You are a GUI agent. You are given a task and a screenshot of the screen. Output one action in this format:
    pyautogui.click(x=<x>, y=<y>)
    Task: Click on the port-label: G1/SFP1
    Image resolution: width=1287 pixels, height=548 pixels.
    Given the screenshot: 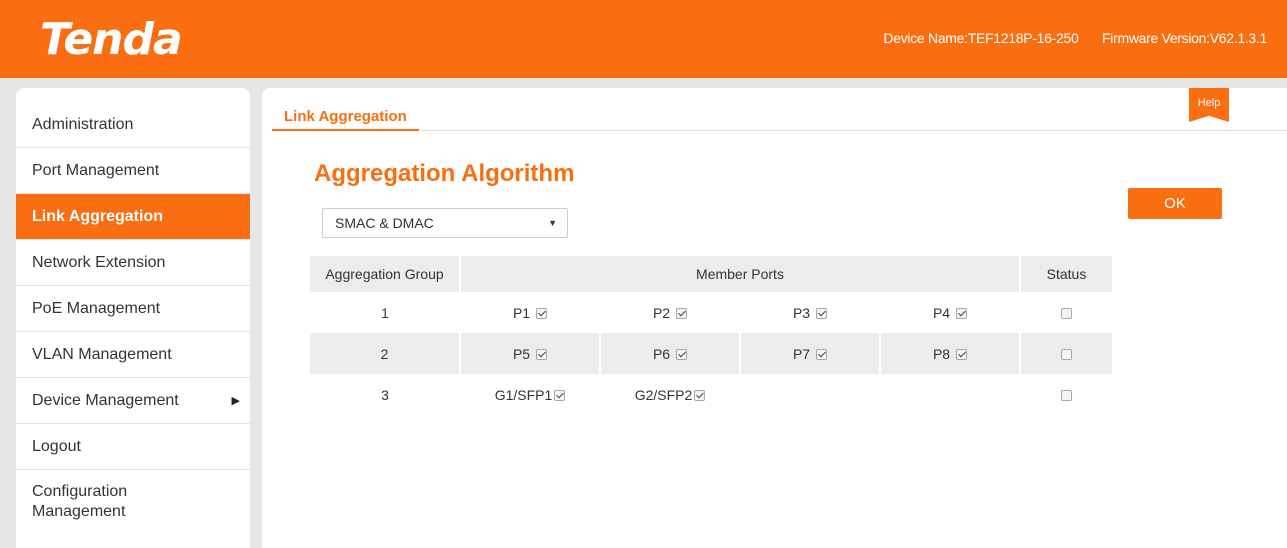 What is the action you would take?
    pyautogui.click(x=523, y=394)
    